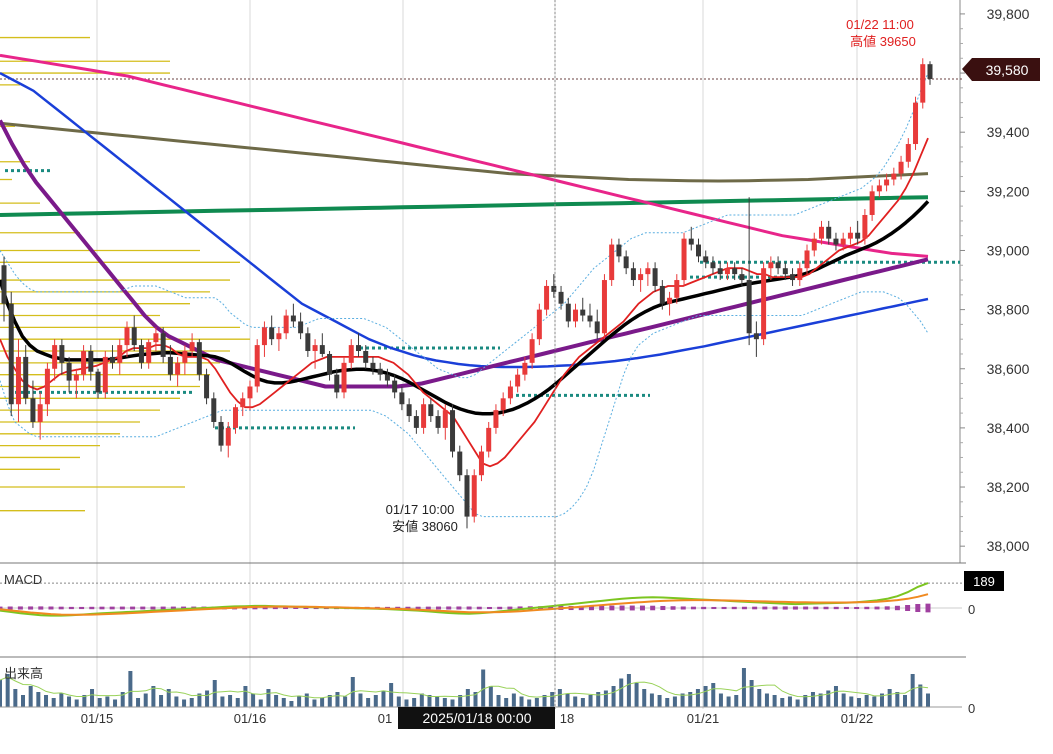 This screenshot has height=754, width=1053. I want to click on macd-zero-label: 0, so click(971, 609).